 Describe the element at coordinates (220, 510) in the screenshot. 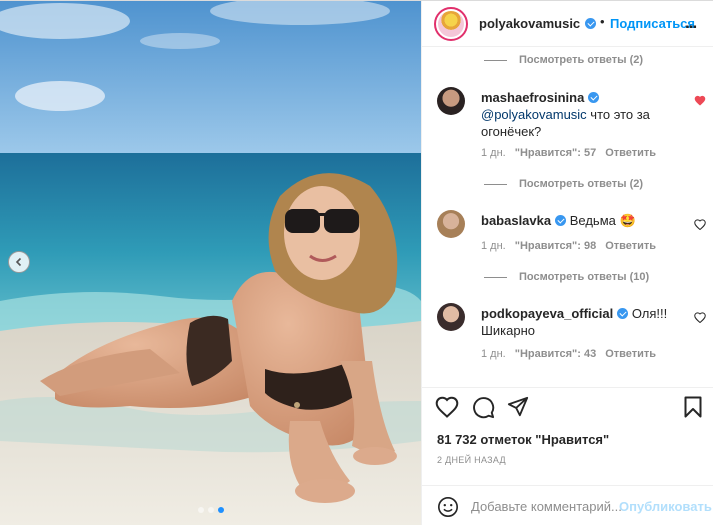

I see `carousel-dot-active` at that location.